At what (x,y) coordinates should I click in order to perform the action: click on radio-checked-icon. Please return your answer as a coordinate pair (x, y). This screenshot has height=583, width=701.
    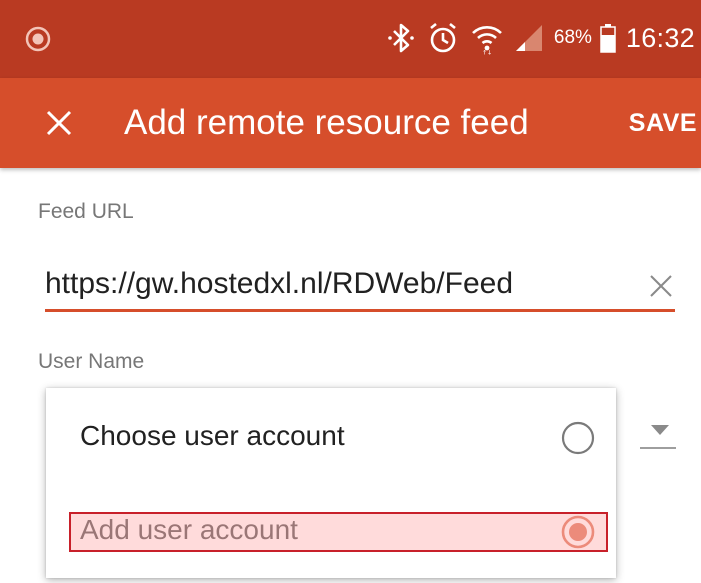
    Looking at the image, I should click on (578, 532).